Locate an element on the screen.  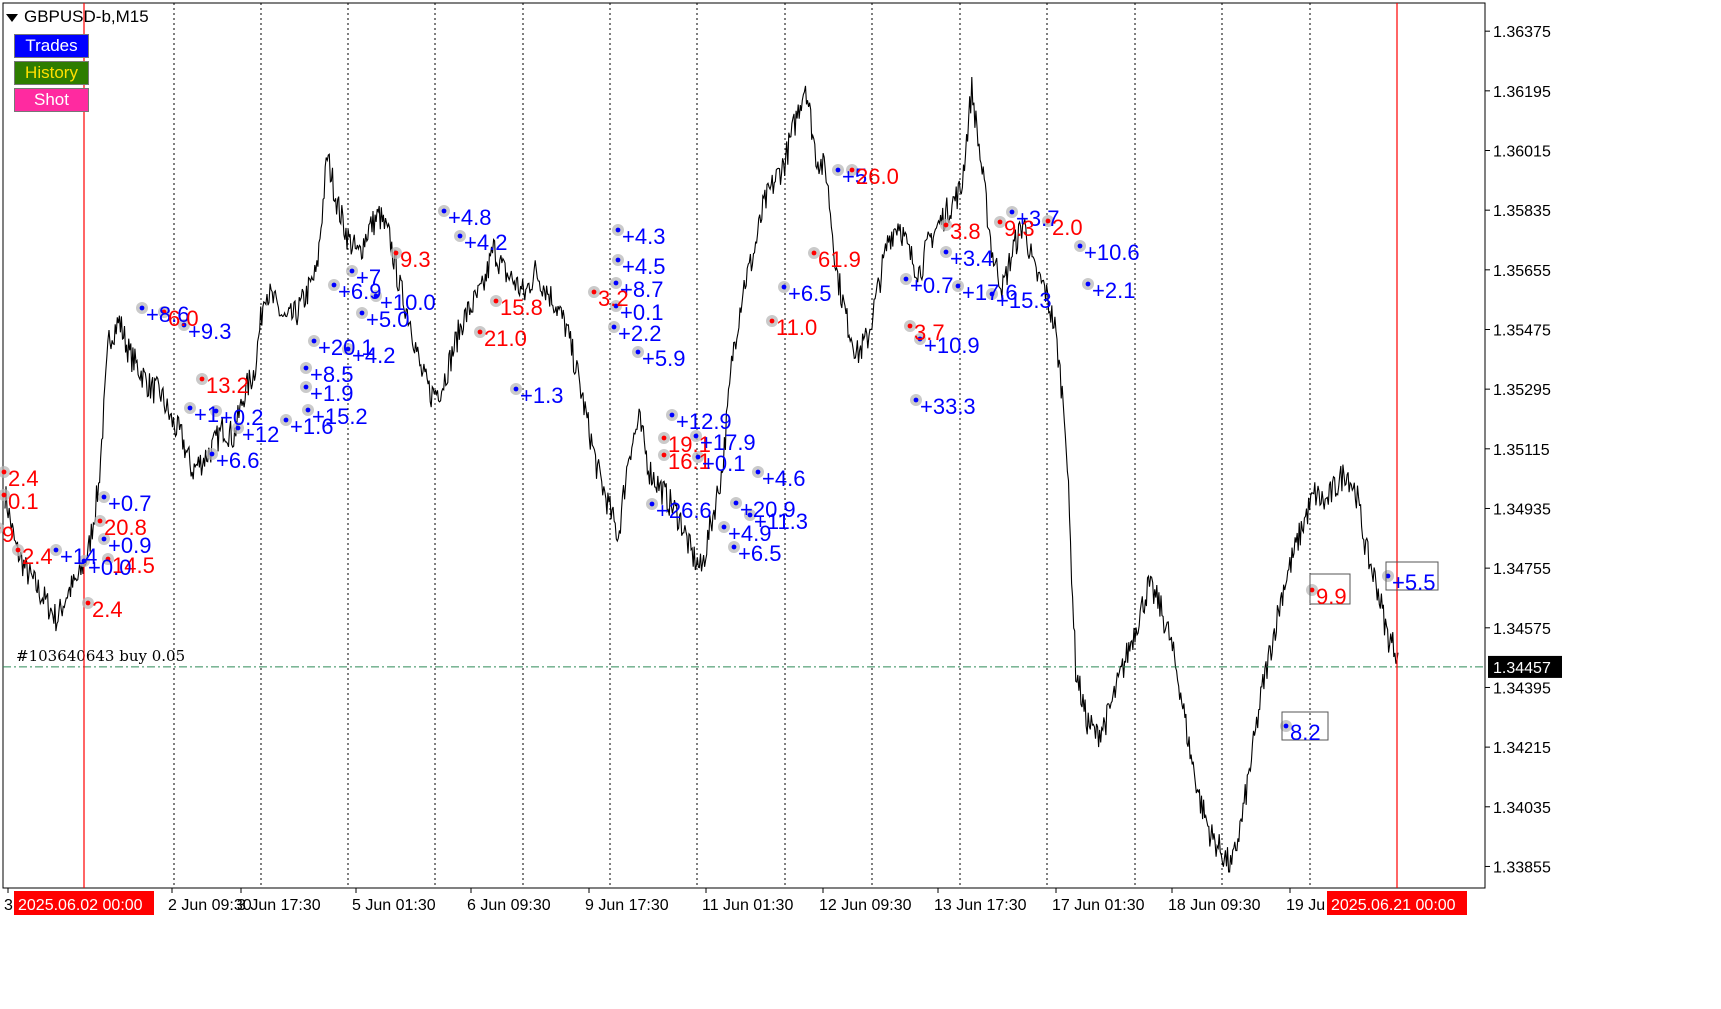
y-tick-label: 1.34215 is located at coordinates (1522, 748).